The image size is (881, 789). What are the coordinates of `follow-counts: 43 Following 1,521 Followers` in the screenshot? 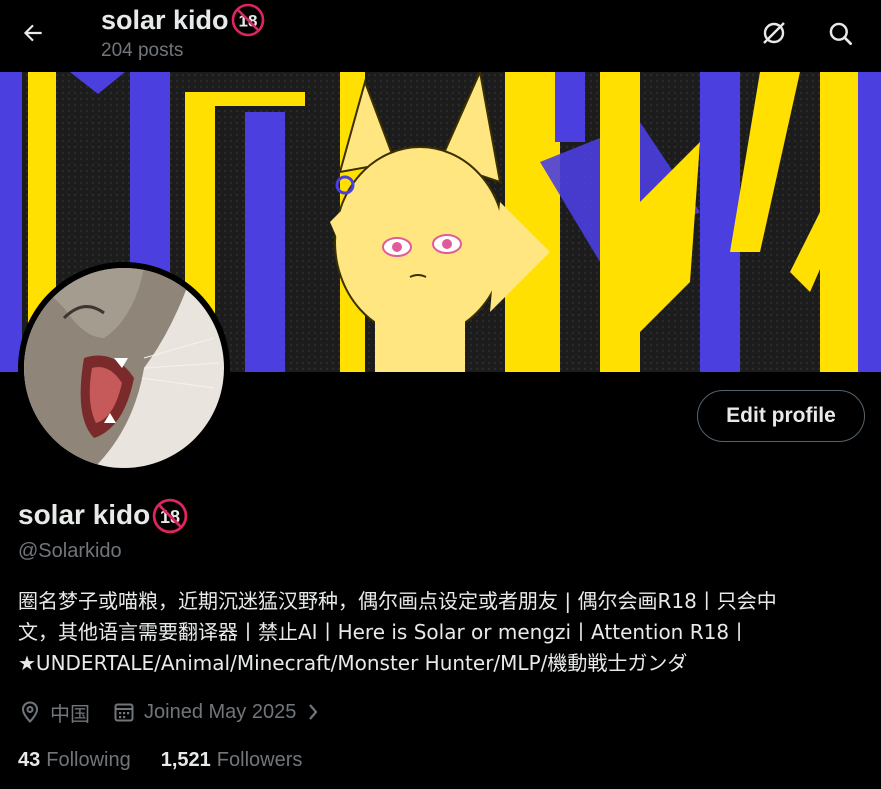 It's located at (175, 760).